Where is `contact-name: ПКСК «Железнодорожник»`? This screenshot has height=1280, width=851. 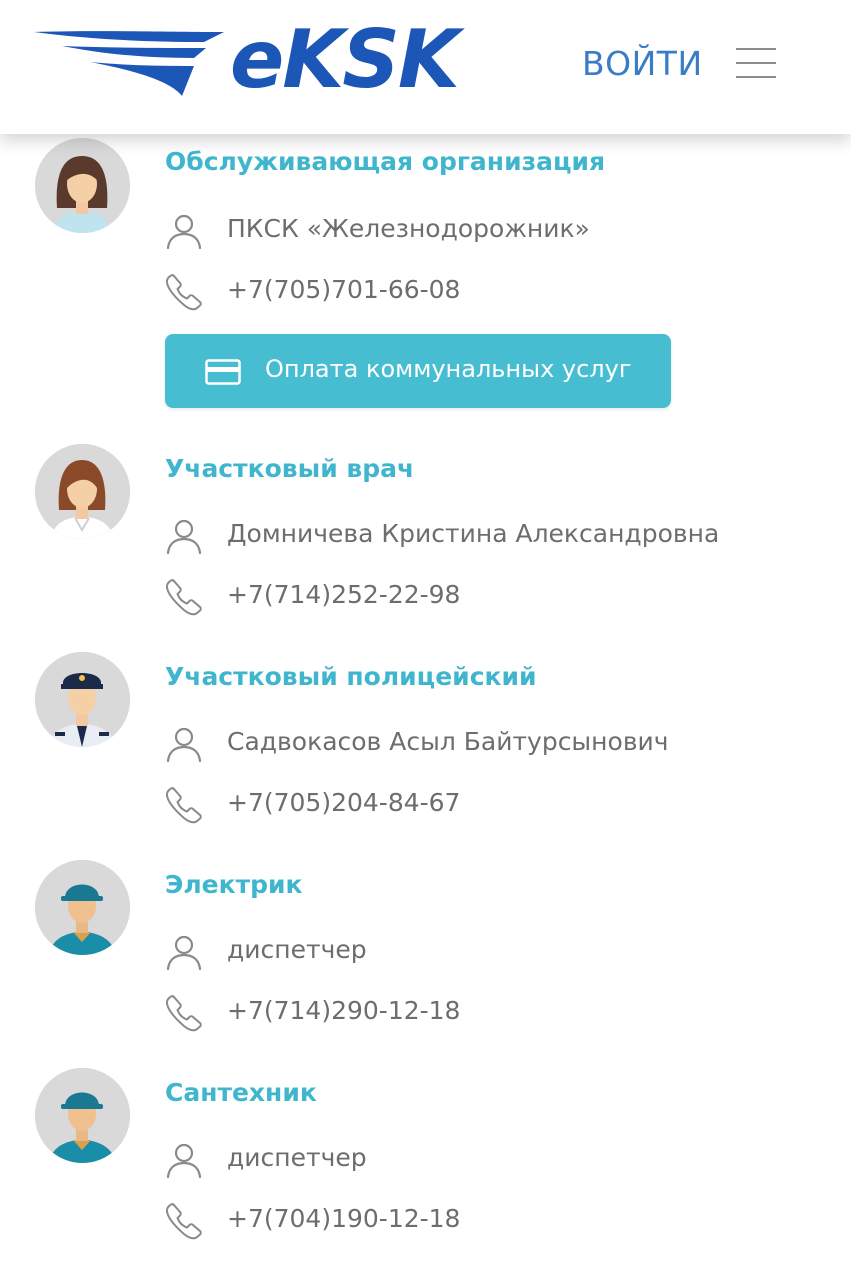
contact-name: ПКСК «Железнодорожник» is located at coordinates (408, 228).